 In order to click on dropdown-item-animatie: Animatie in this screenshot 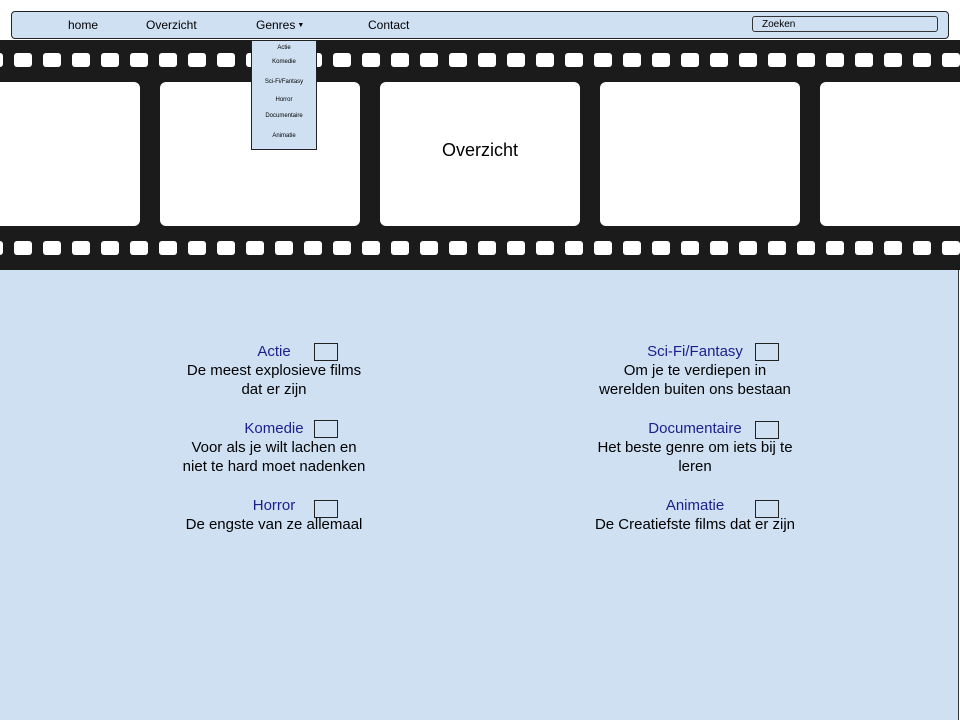, I will do `click(284, 136)`.